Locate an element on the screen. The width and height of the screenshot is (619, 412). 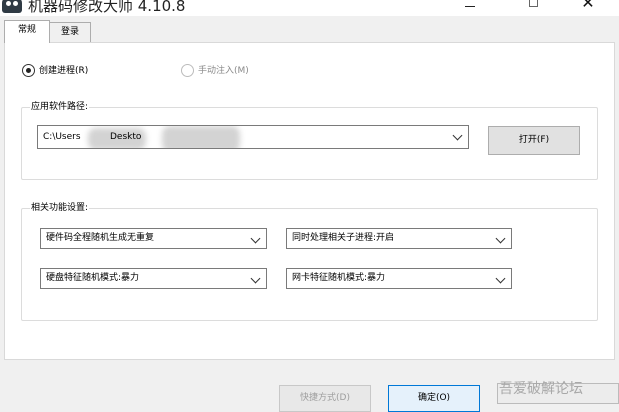
quick-mode-button: 快捷方式(D) is located at coordinates (325, 398).